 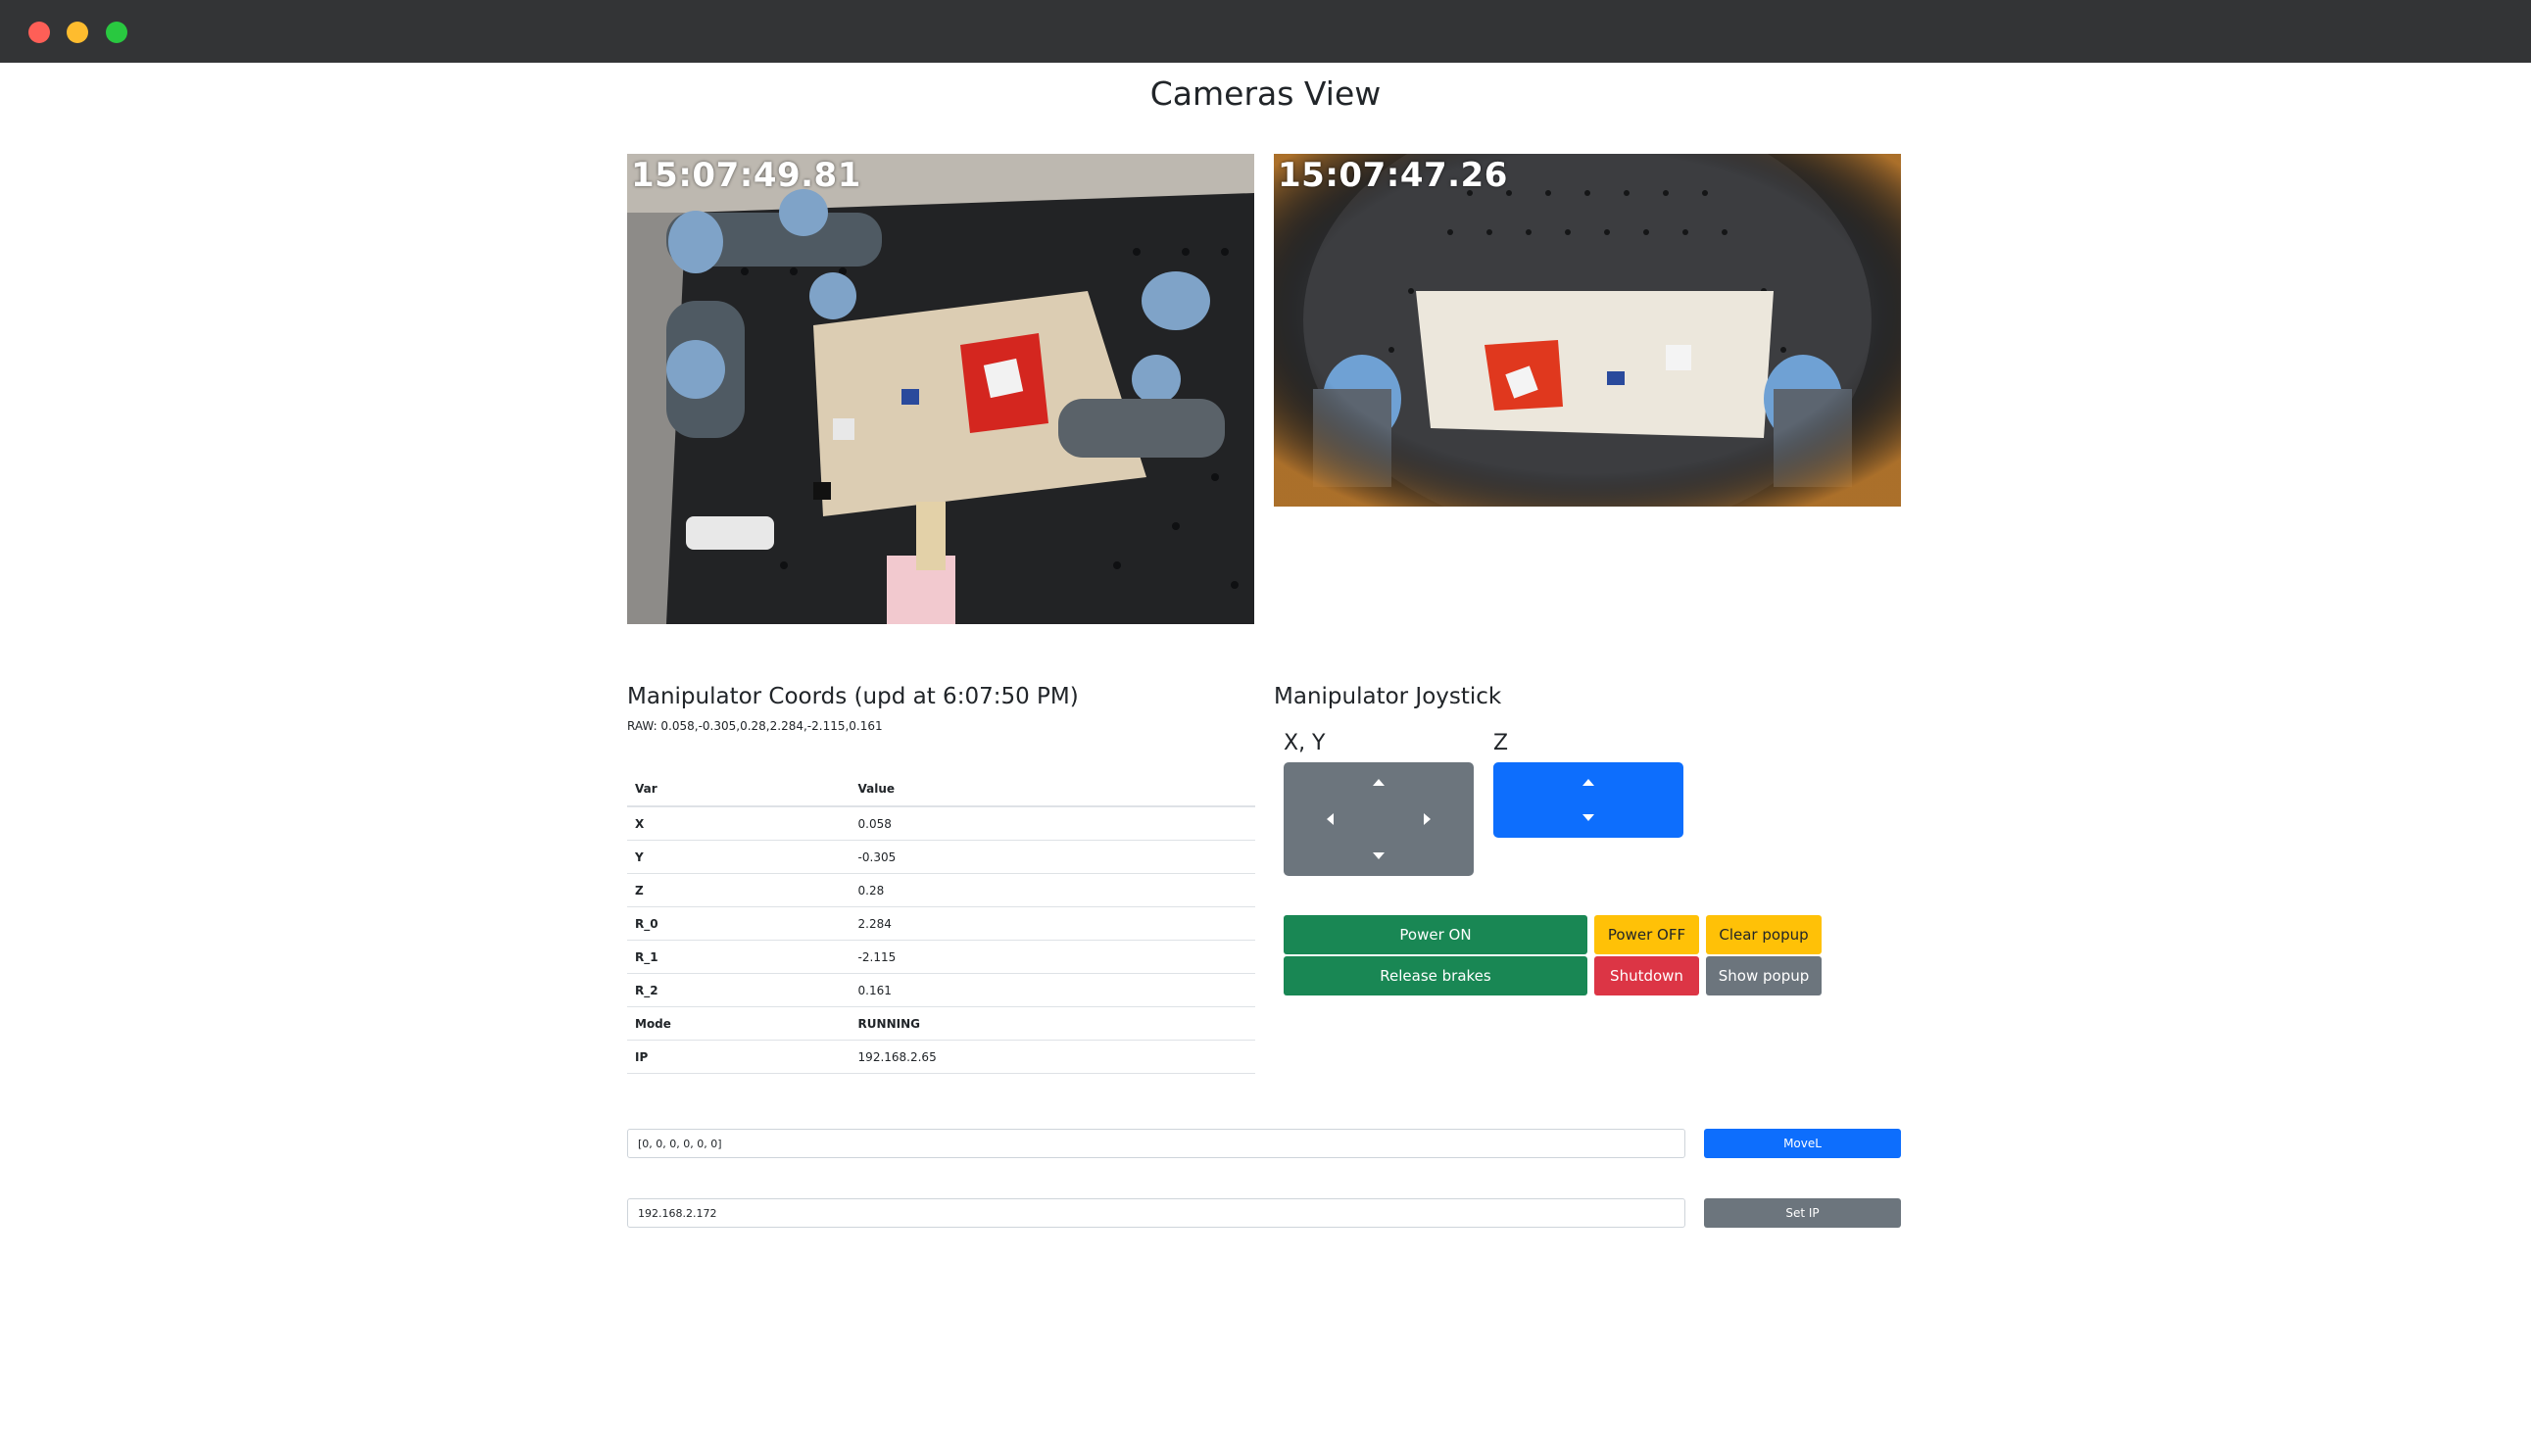 What do you see at coordinates (1379, 855) in the screenshot?
I see `move-y-down-icon` at bounding box center [1379, 855].